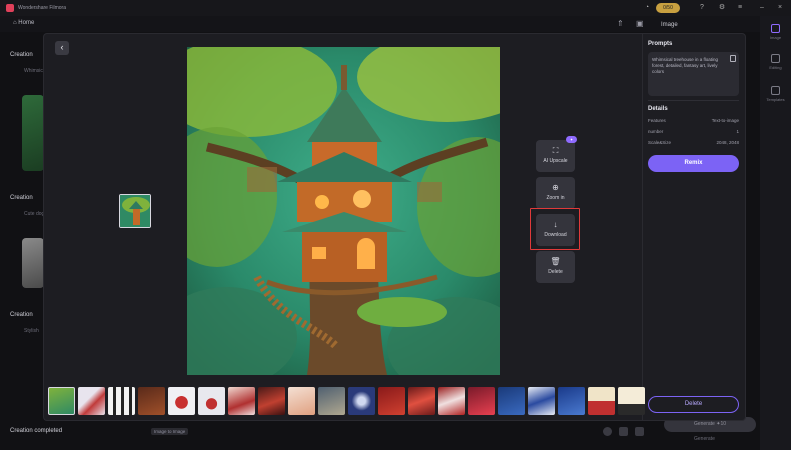  I want to click on thumbnail-strip, so click(346, 401).